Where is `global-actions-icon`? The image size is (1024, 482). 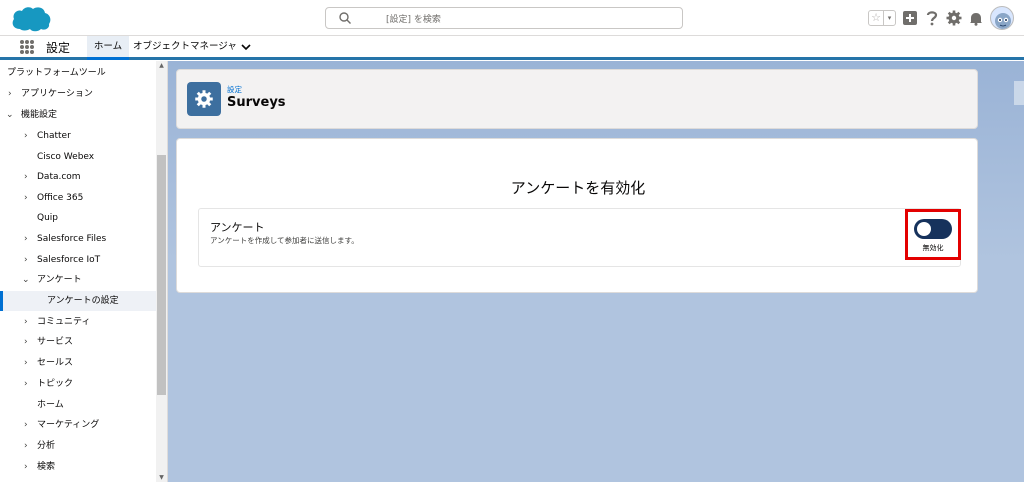
global-actions-icon is located at coordinates (910, 18).